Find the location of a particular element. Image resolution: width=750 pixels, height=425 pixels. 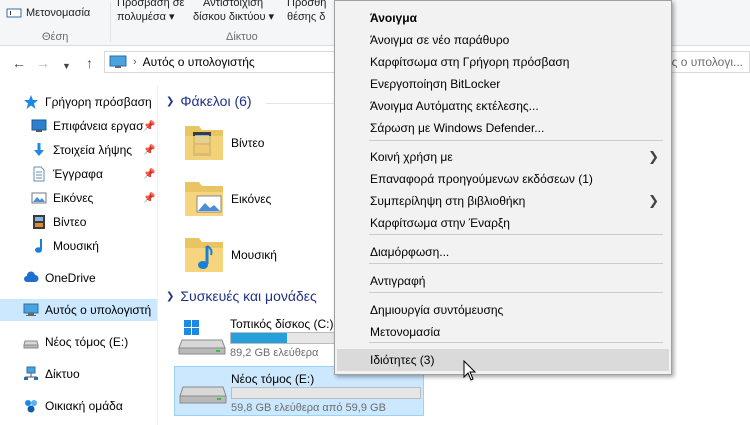

group-location-label: Θέση is located at coordinates (55, 37).